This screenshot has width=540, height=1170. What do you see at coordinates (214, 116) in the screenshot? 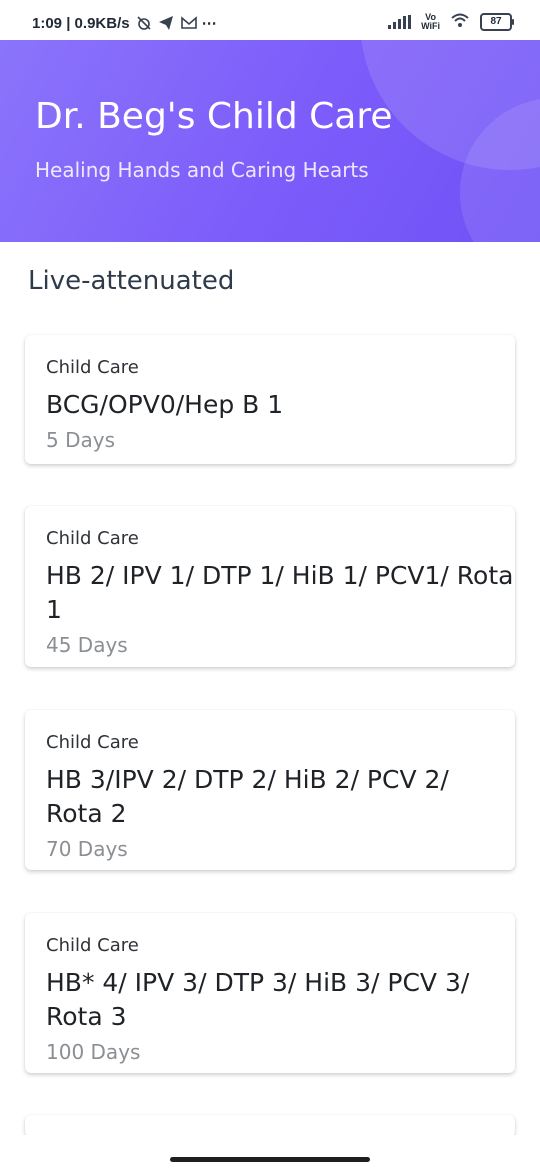
I see `app-title: Dr. Beg's Child Care` at bounding box center [214, 116].